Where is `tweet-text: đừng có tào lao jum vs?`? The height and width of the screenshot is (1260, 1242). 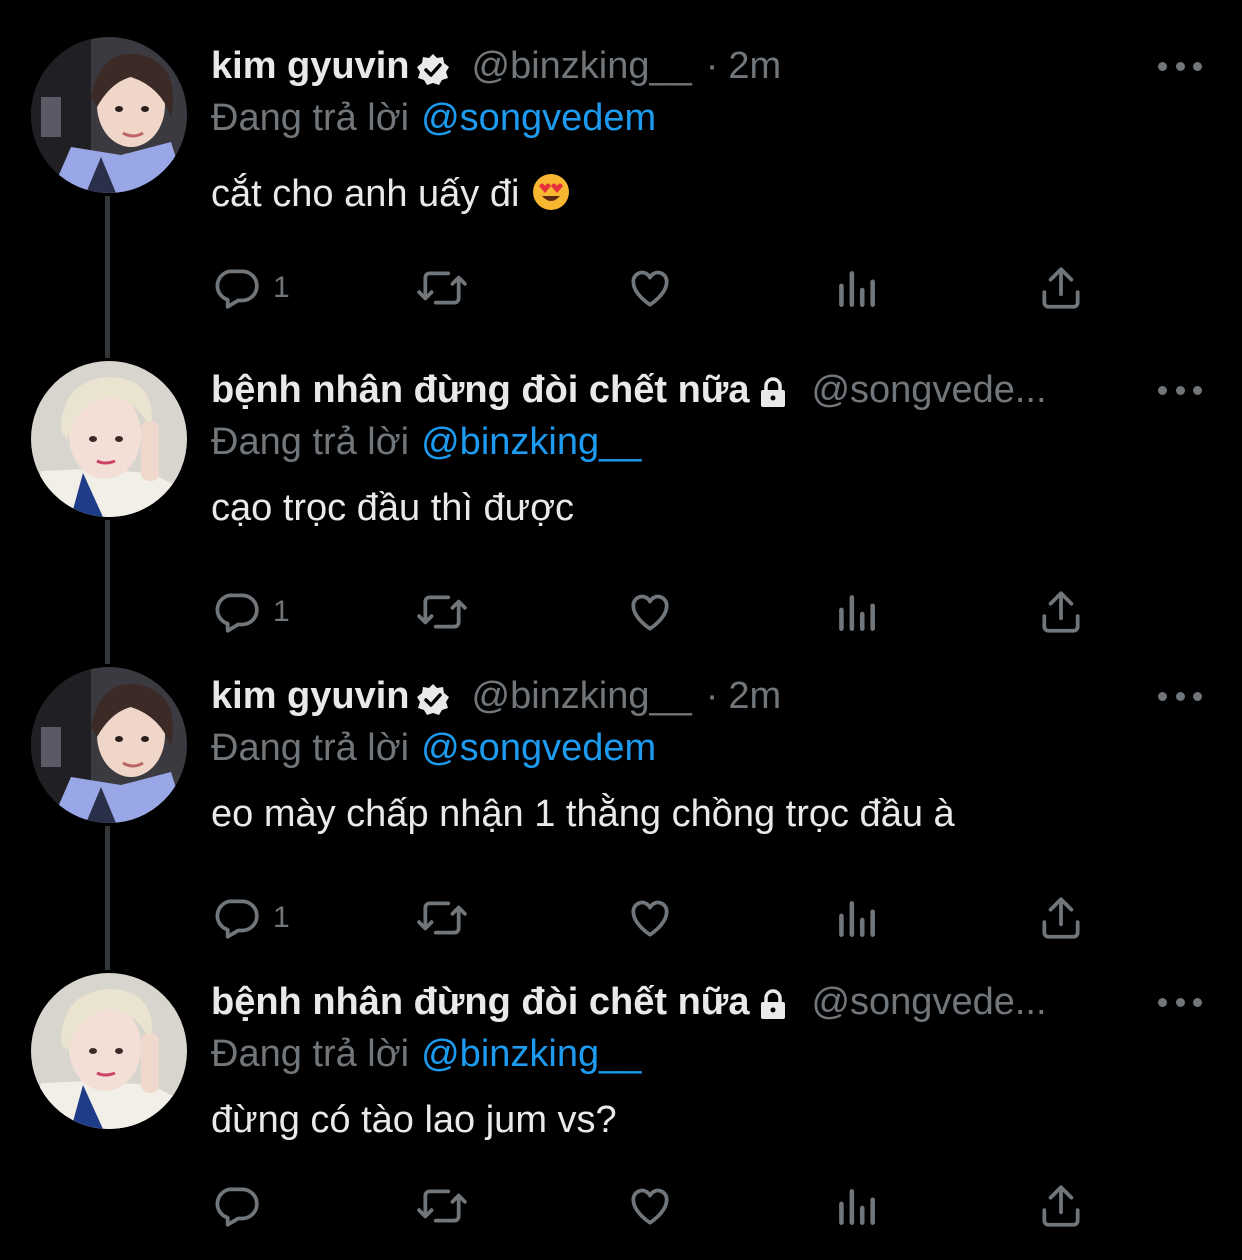 tweet-text: đừng có tào lao jum vs? is located at coordinates (414, 1120).